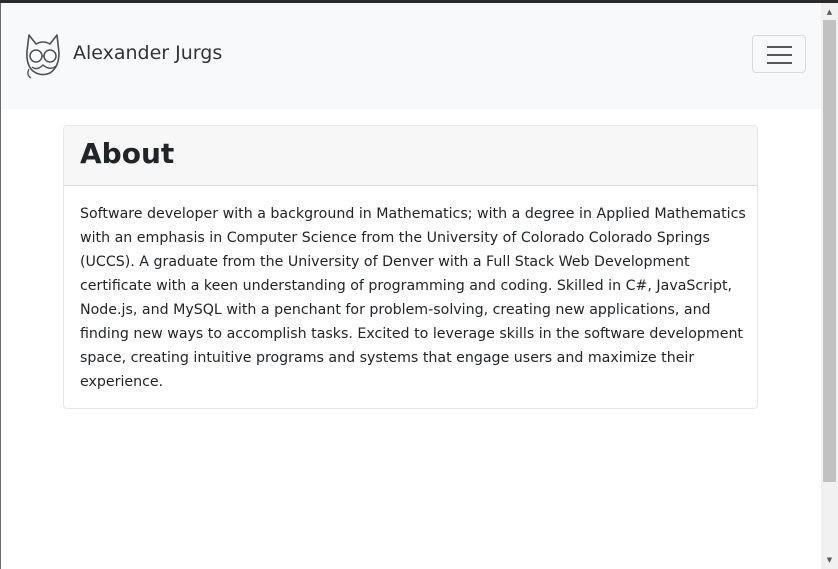 This screenshot has height=569, width=838. I want to click on navbar-toggler-button, so click(779, 54).